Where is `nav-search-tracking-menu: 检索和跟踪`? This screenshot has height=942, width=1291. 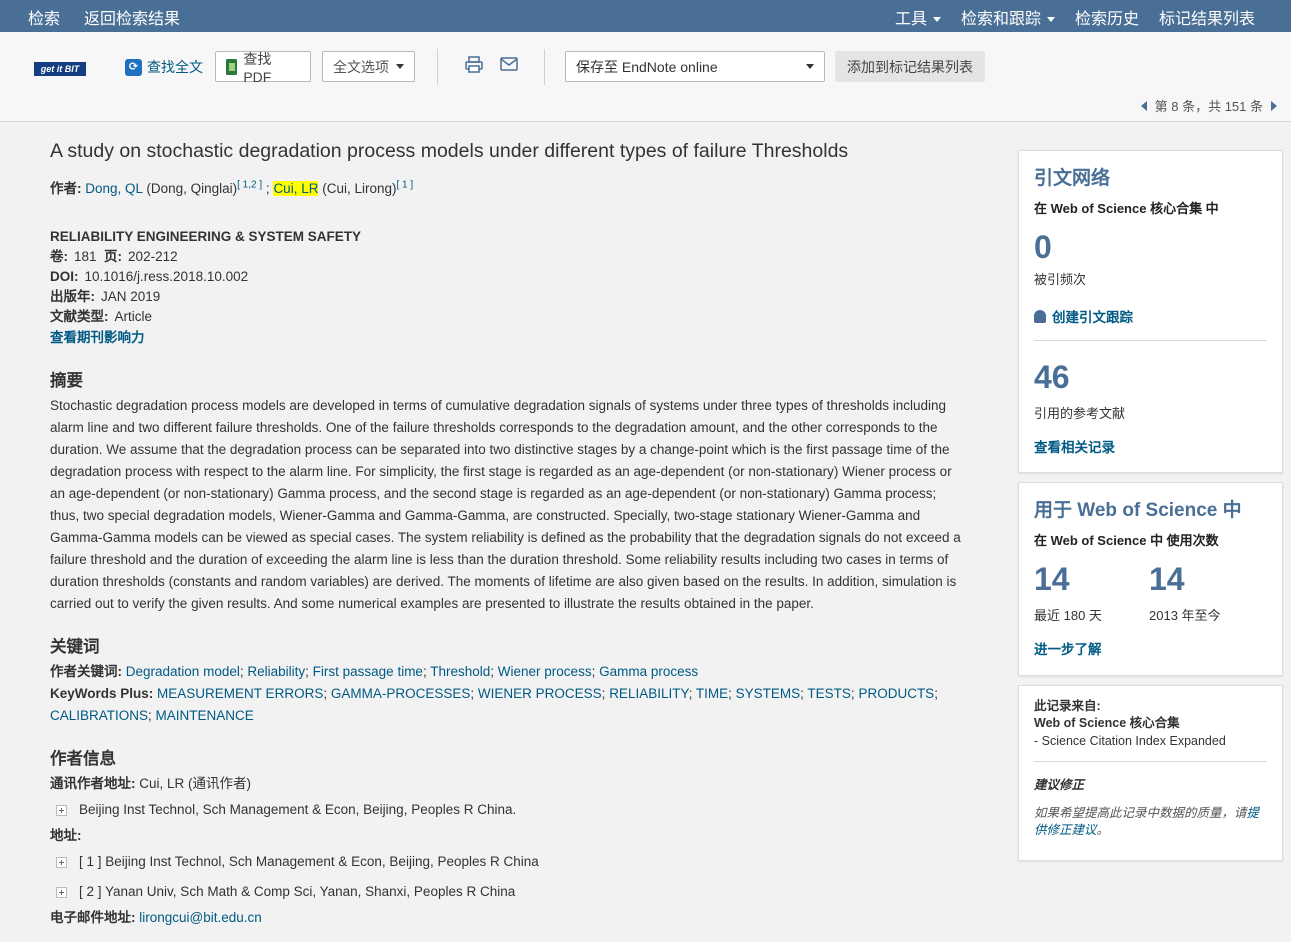 nav-search-tracking-menu: 检索和跟踪 is located at coordinates (1008, 17).